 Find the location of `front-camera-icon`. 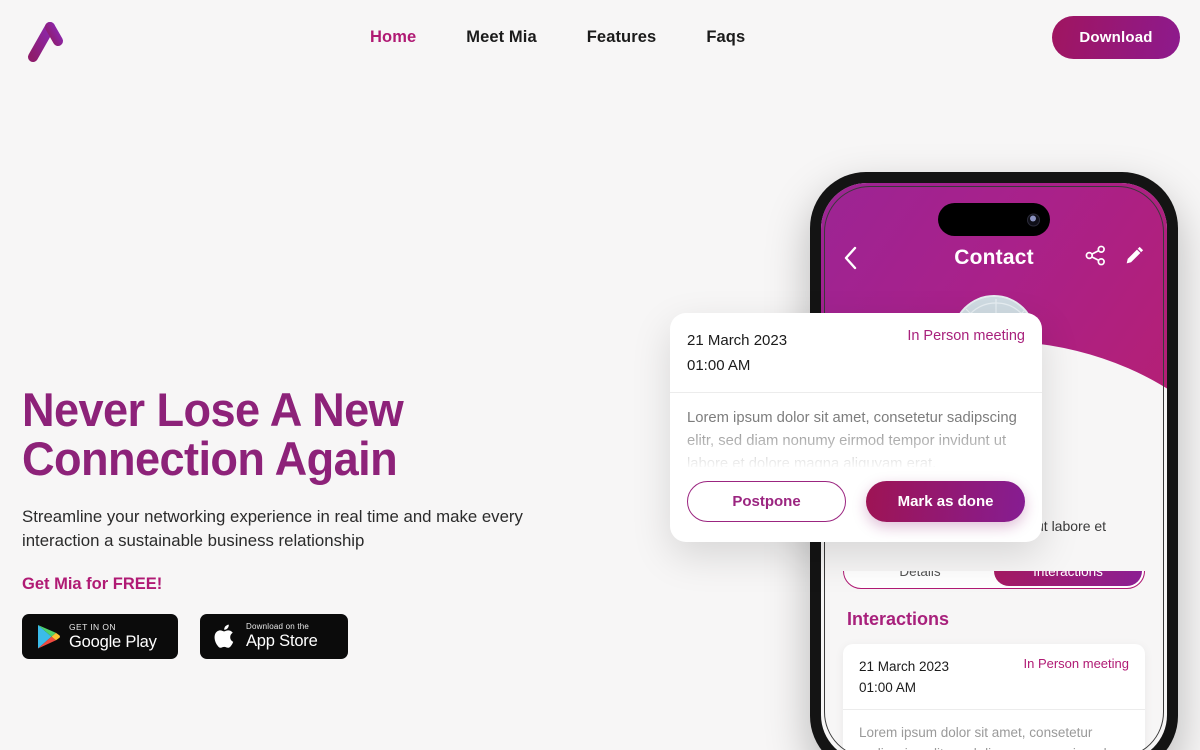

front-camera-icon is located at coordinates (1033, 219).